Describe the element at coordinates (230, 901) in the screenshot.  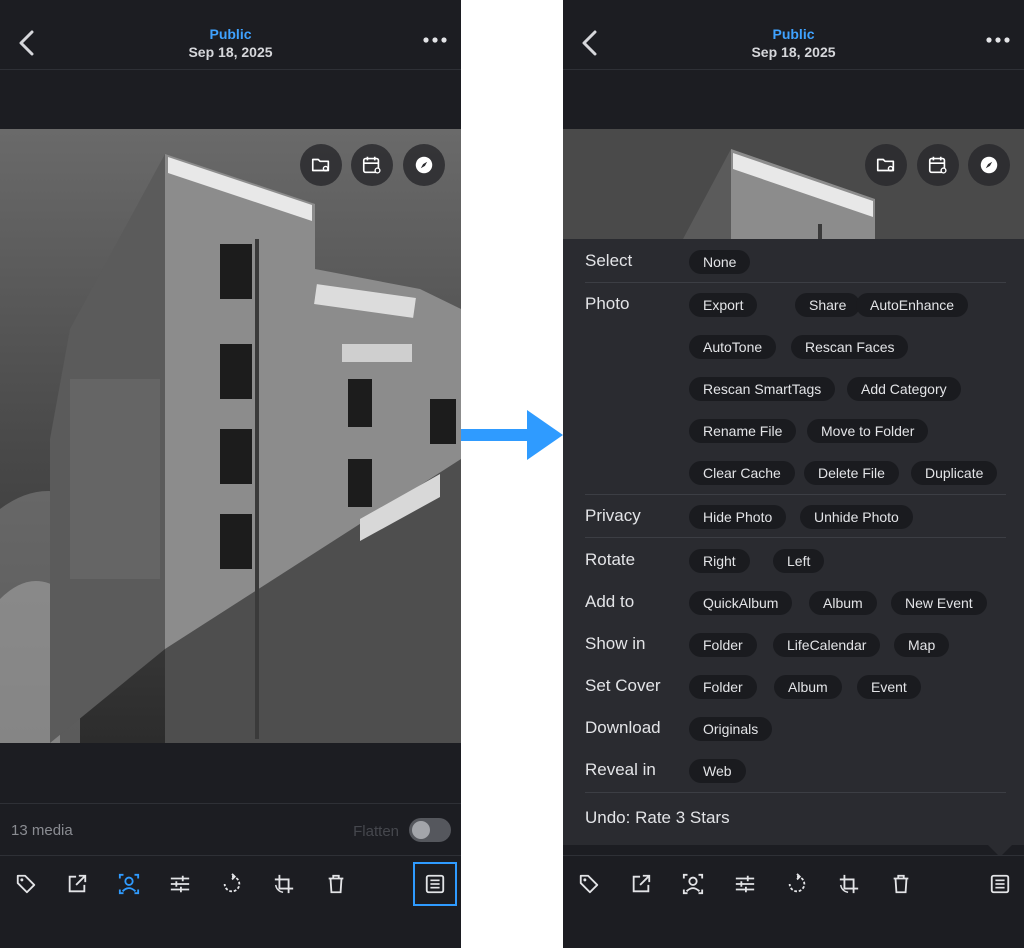
I see `bottom-toolbar` at that location.